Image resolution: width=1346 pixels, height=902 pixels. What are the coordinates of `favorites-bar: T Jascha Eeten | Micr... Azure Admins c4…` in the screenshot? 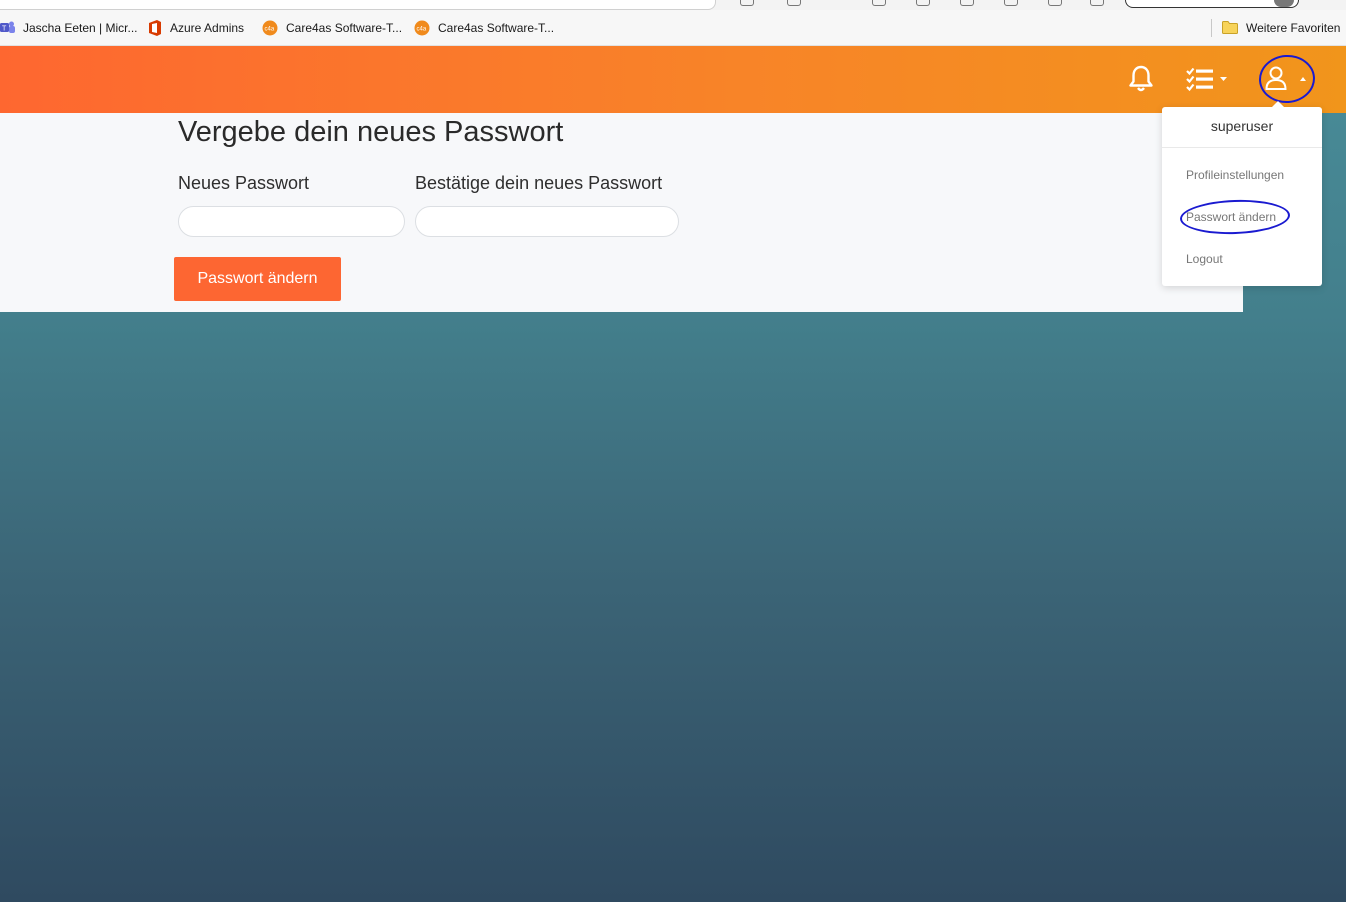 It's located at (673, 28).